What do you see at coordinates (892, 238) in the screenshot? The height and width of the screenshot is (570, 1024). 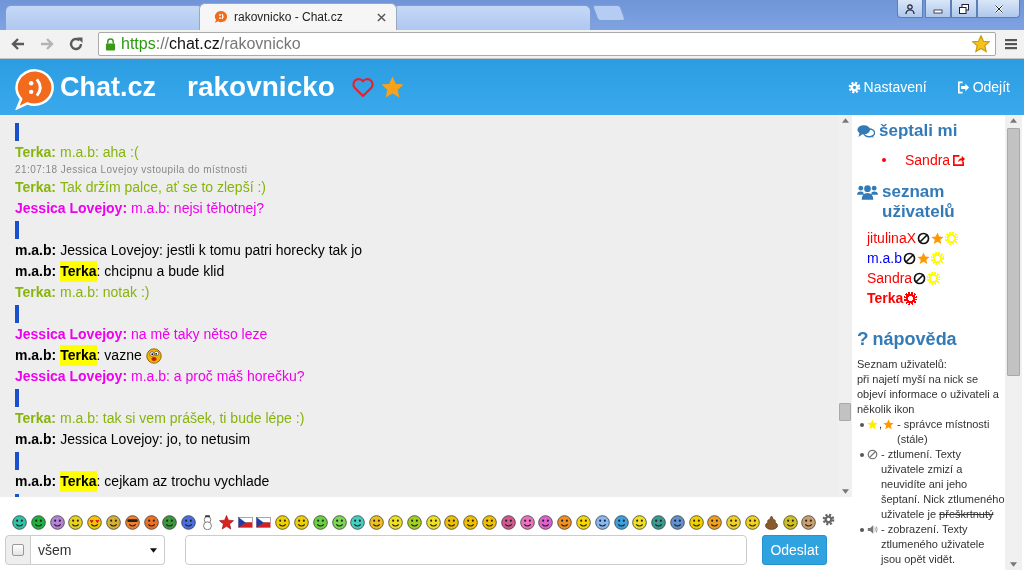 I see `user-nick: jitulinaX` at bounding box center [892, 238].